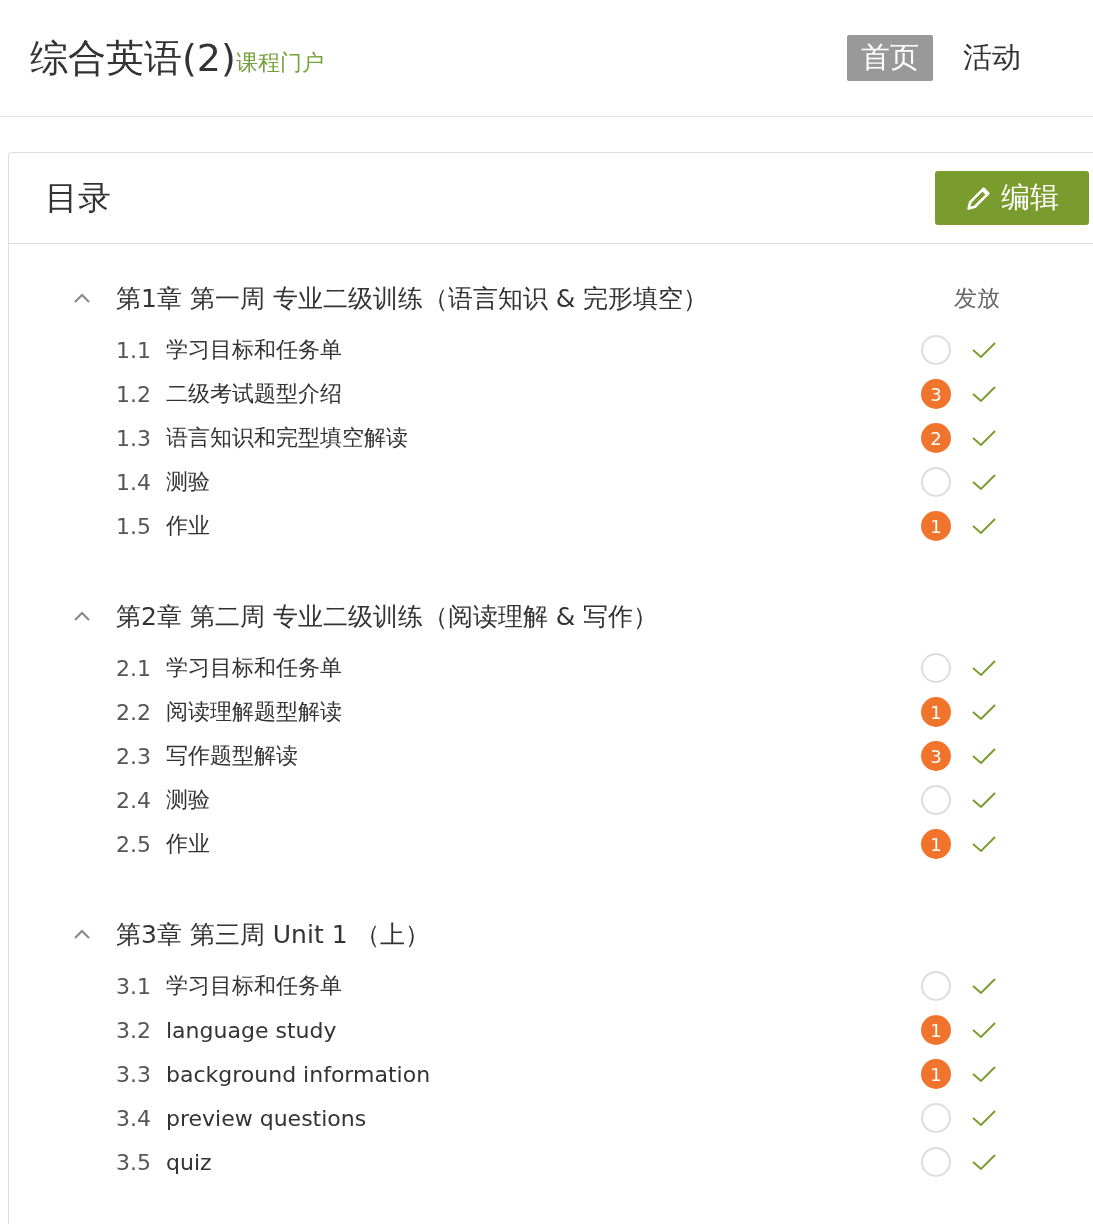 This screenshot has width=1093, height=1224. Describe the element at coordinates (134, 1162) in the screenshot. I see `lesson-number: 3.5` at that location.